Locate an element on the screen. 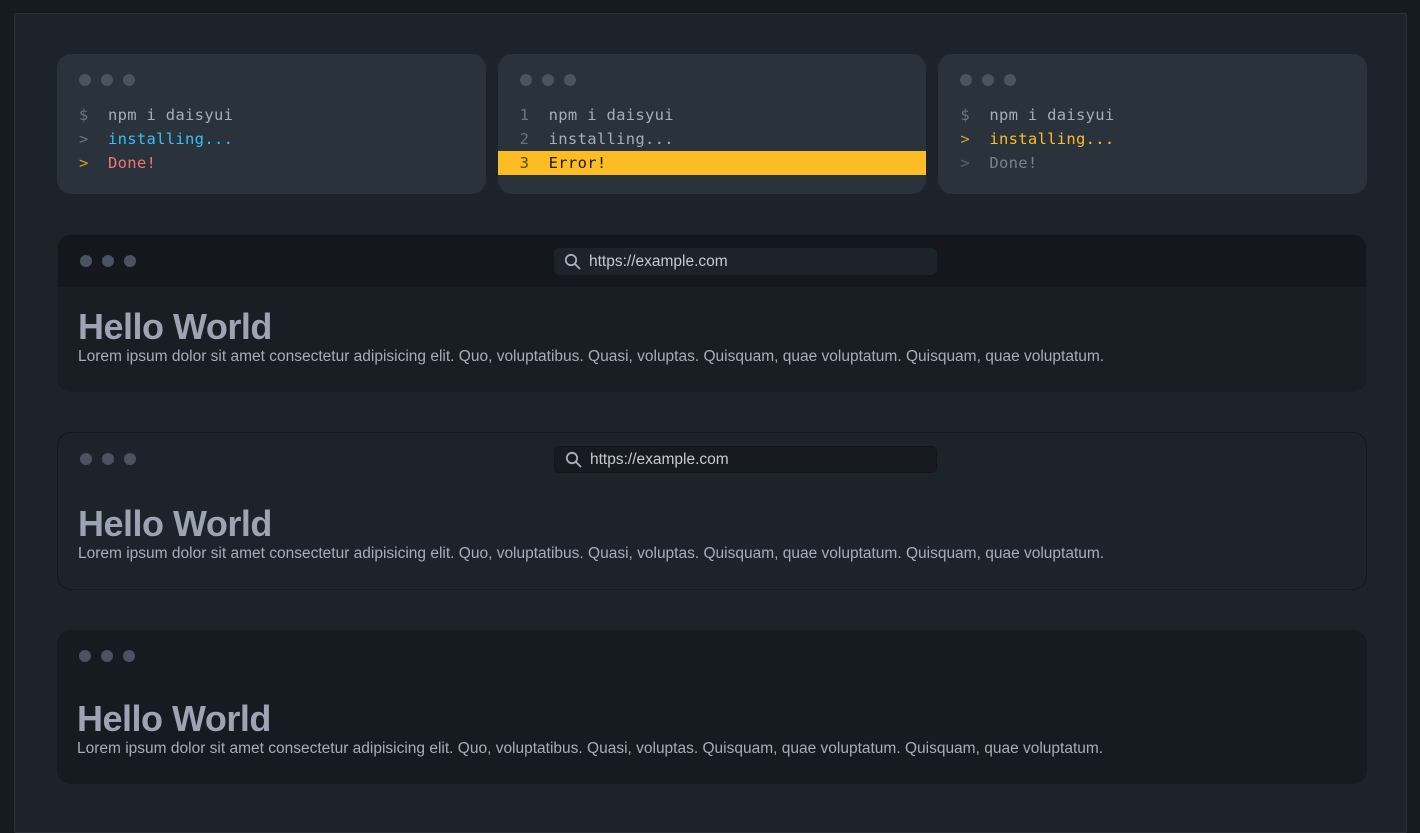 This screenshot has width=1420, height=833. code-line: 1 npm i daisyui is located at coordinates (712, 115).